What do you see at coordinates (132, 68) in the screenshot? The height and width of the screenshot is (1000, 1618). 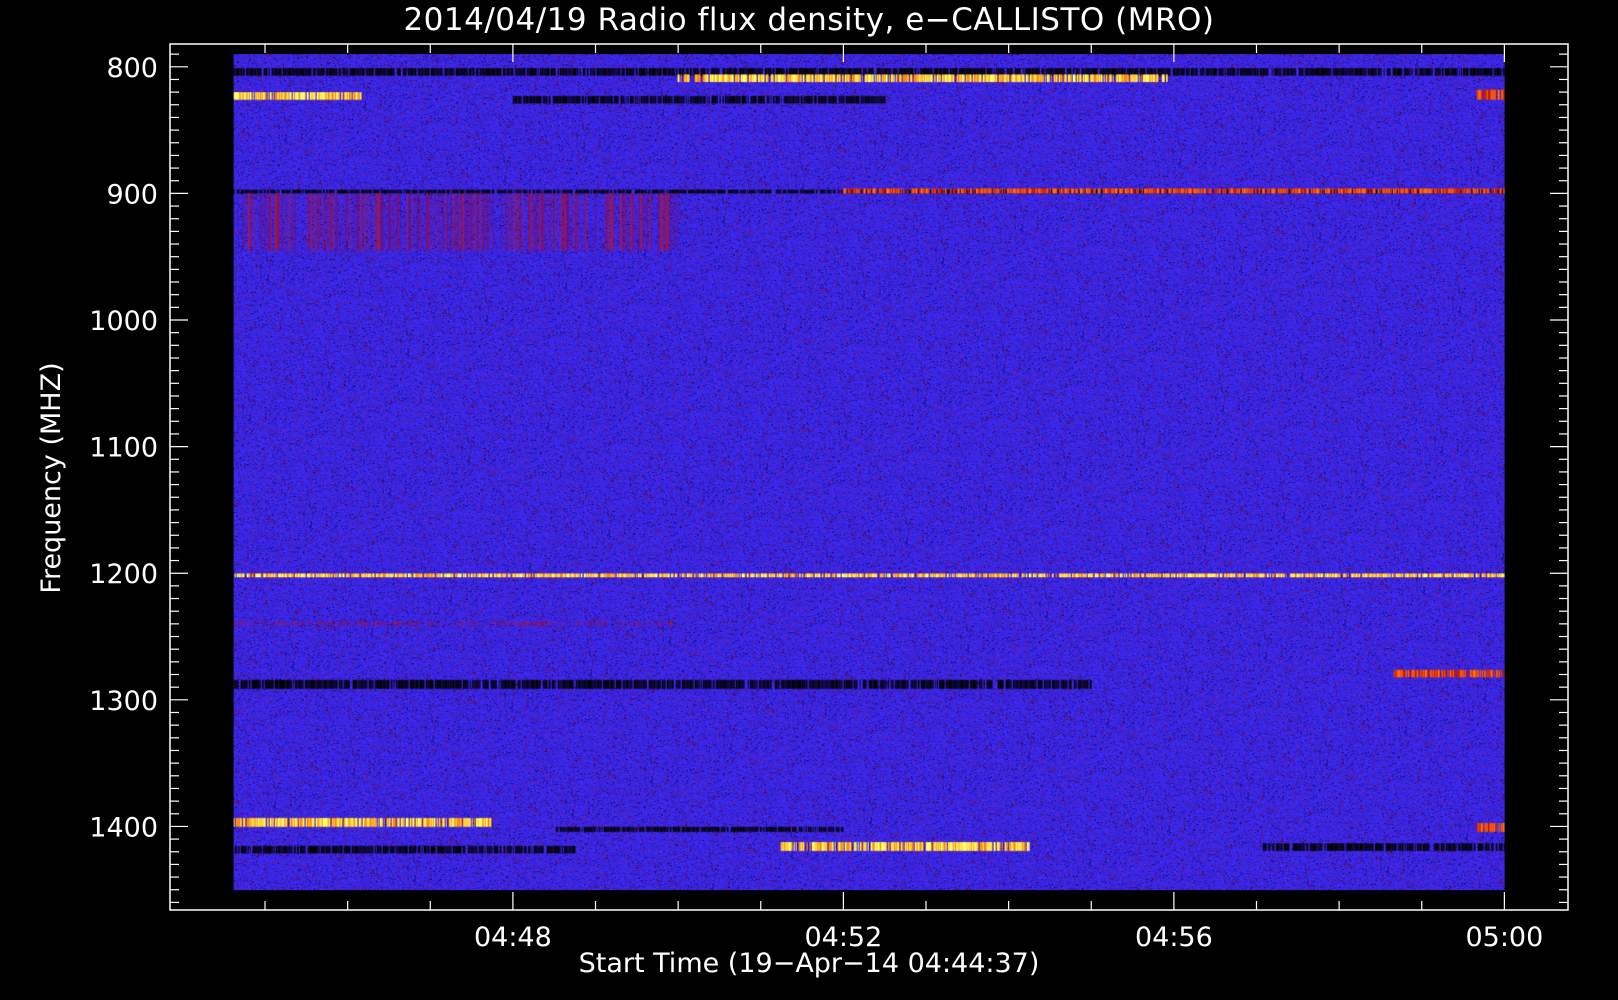 I see `y-tick-label: 800` at bounding box center [132, 68].